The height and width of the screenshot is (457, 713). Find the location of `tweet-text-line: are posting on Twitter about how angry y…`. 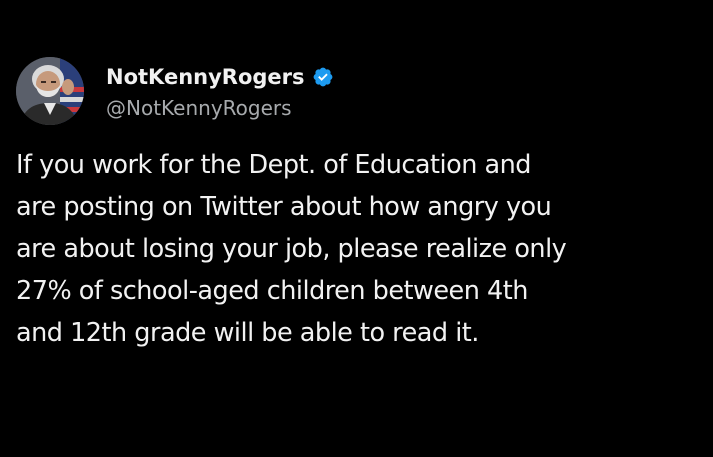

tweet-text-line: are posting on Twitter about how angry y… is located at coordinates (284, 207).